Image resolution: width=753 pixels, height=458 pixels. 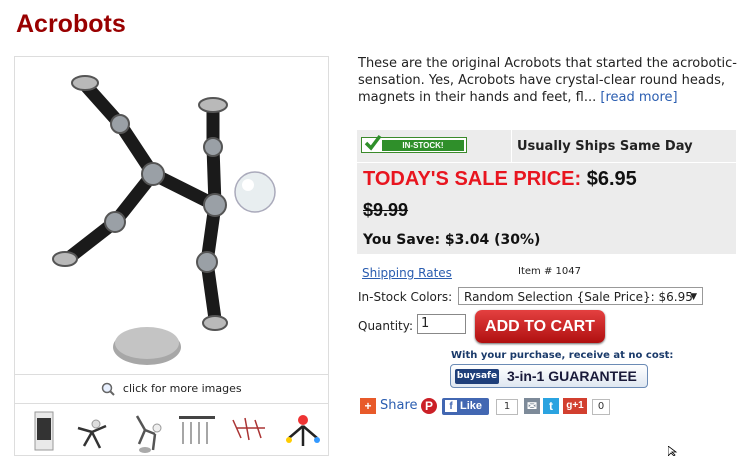 I want to click on in-stock-badge: IN-STOCK!, so click(x=414, y=143).